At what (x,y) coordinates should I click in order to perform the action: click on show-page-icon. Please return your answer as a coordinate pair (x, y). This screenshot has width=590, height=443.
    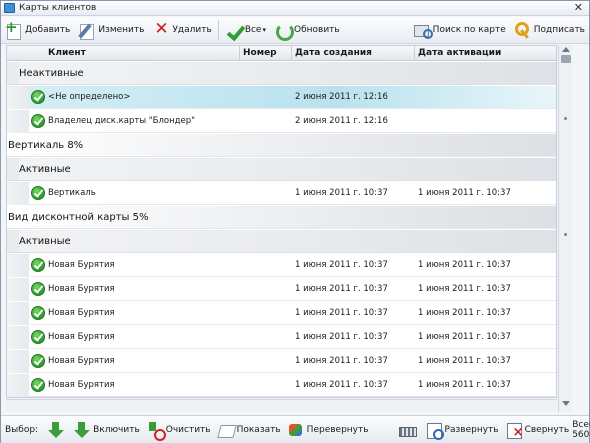
    Looking at the image, I should click on (226, 430).